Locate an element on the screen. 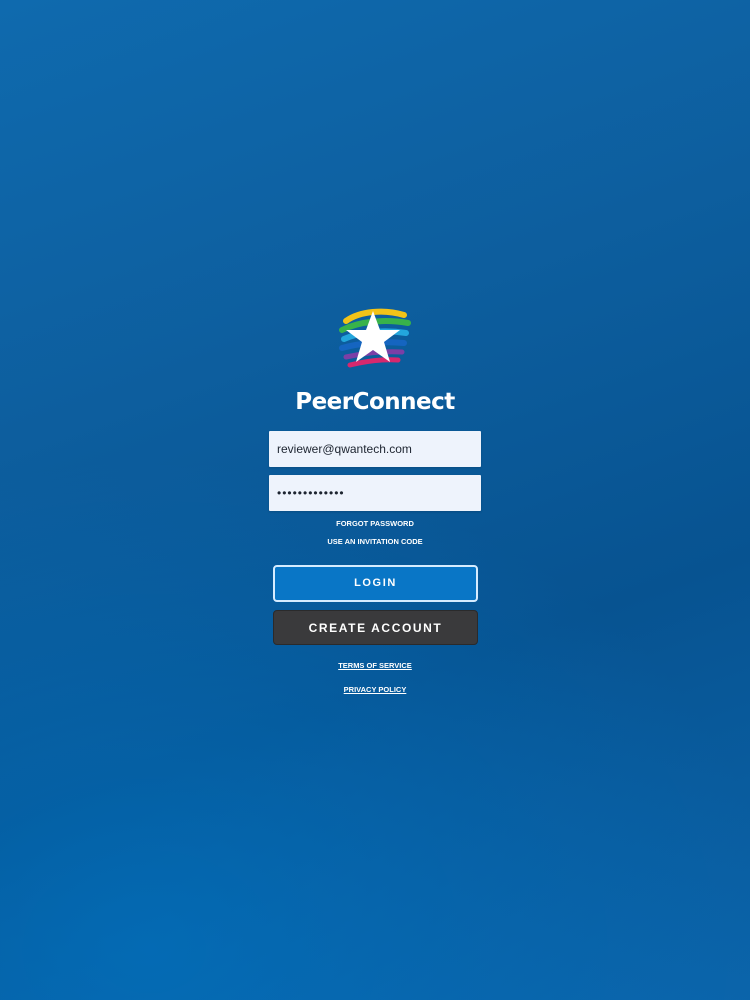 The width and height of the screenshot is (750, 1000). forgot-password-link: FORGOT PASSWORD is located at coordinates (375, 524).